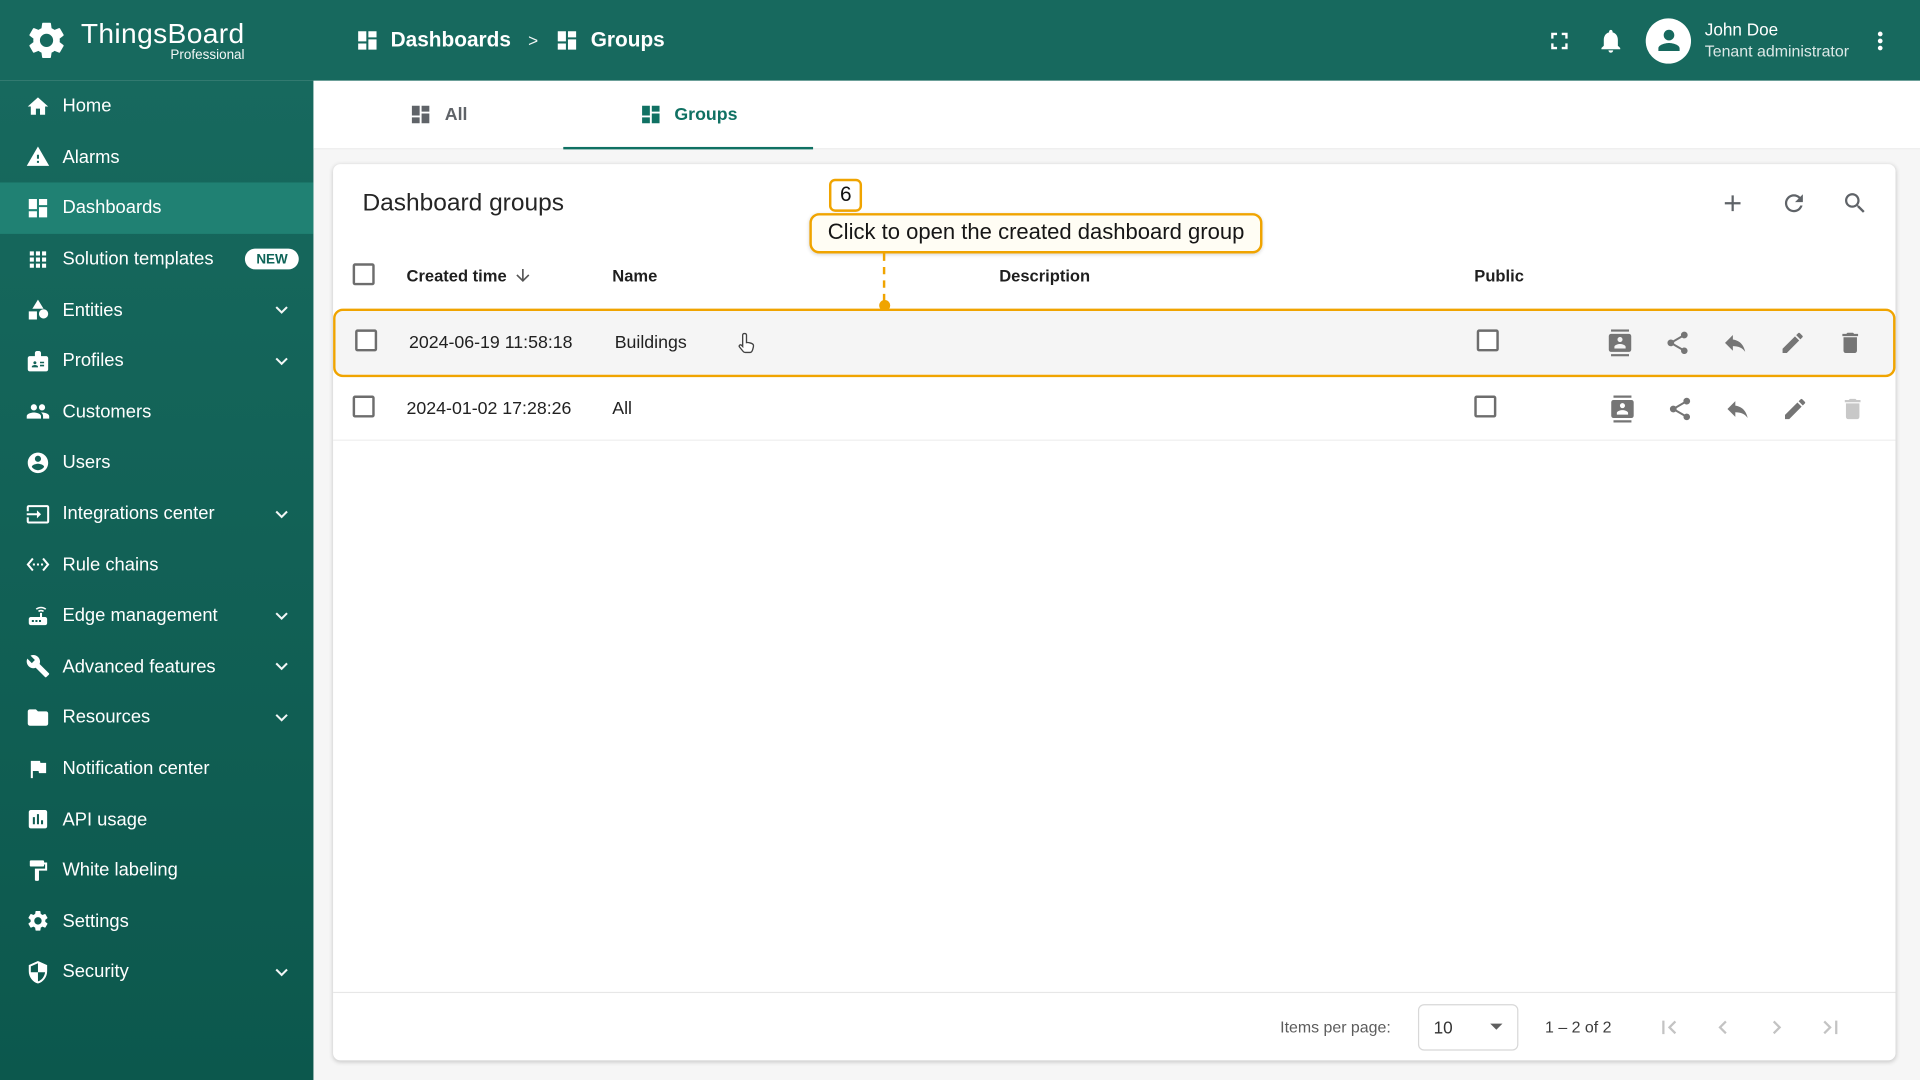  I want to click on notifications-button, so click(1610, 40).